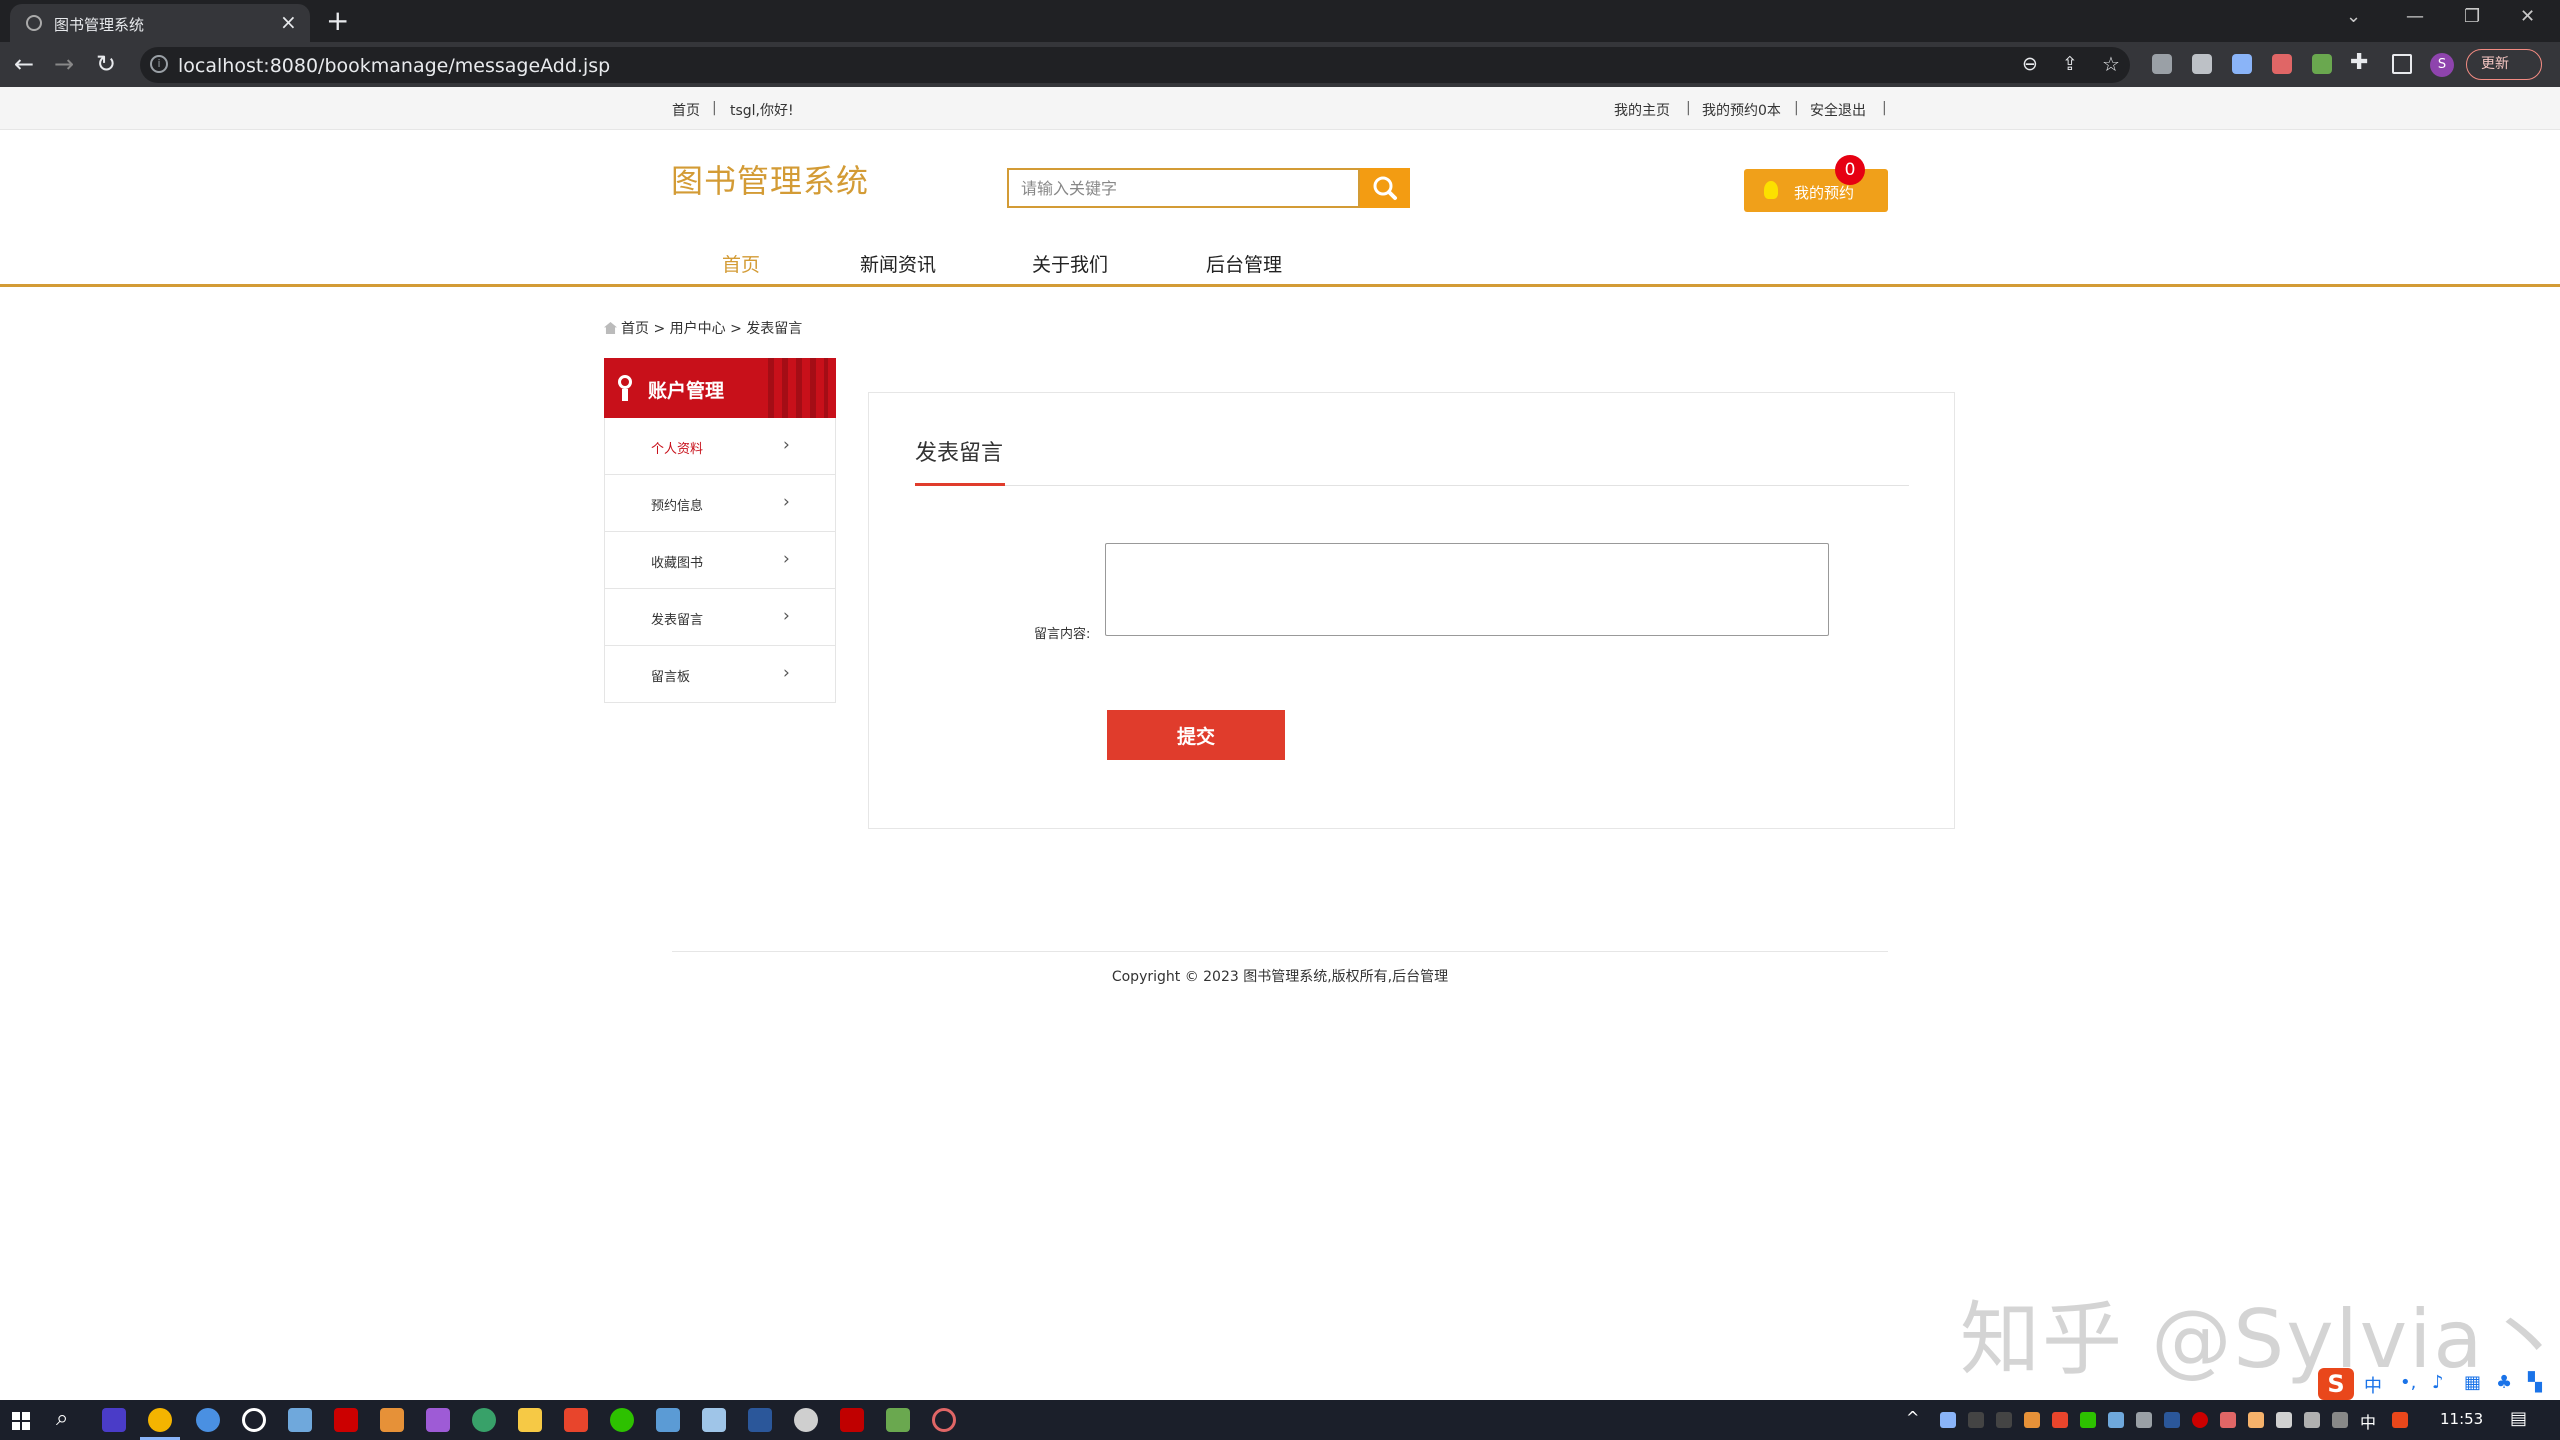 The image size is (2560, 1440). I want to click on screen-recorder-icon, so click(944, 1420).